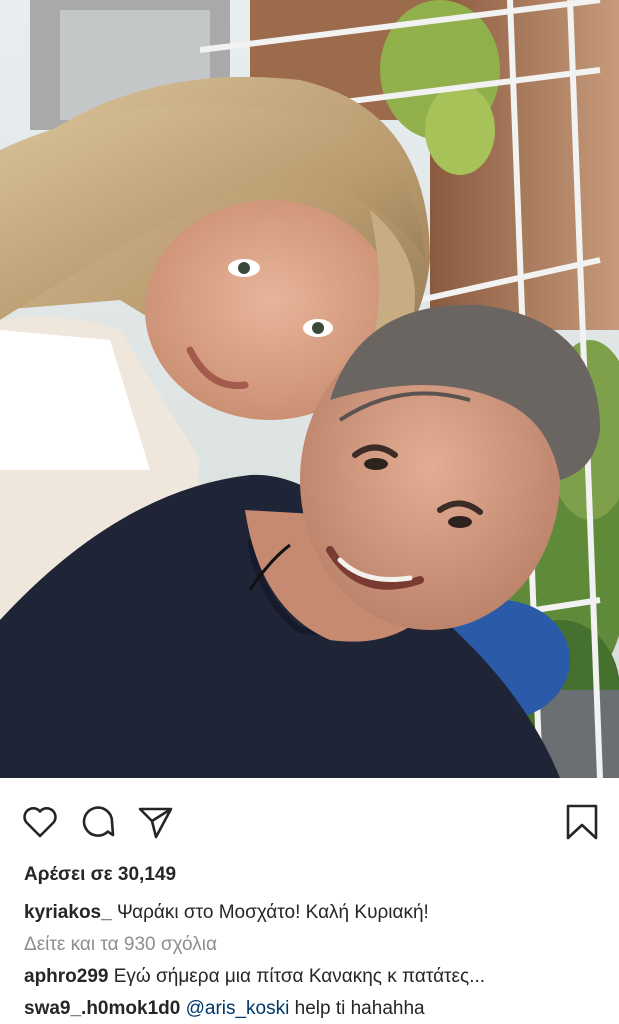  What do you see at coordinates (270, 912) in the screenshot?
I see `caption-text: Ψαράκι στο Μοσχάτο! Καλή Κυριακή!` at bounding box center [270, 912].